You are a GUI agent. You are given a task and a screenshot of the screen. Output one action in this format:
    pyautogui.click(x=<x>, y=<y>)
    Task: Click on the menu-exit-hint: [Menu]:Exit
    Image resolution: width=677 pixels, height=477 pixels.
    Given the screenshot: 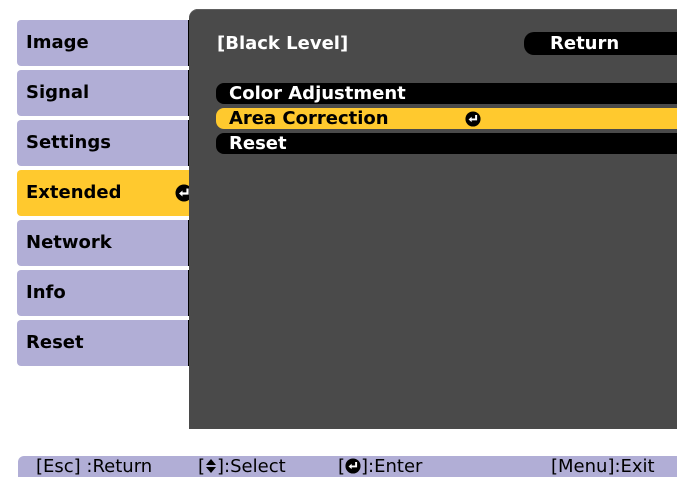 What is the action you would take?
    pyautogui.click(x=603, y=466)
    